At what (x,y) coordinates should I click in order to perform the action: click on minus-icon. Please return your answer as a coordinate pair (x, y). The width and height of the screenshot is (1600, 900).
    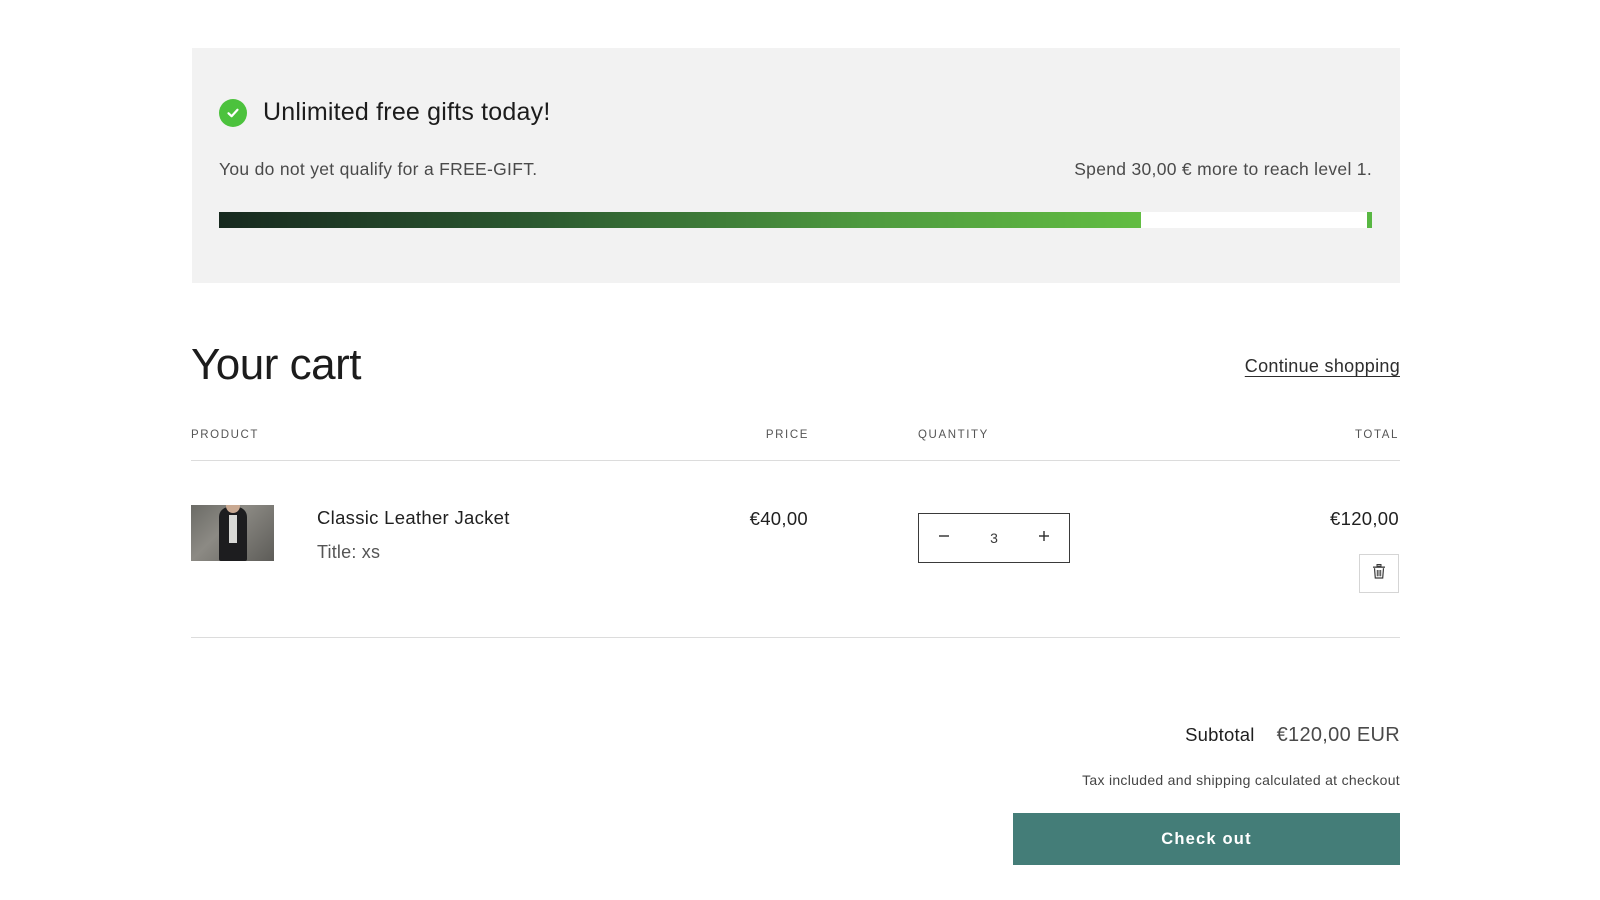
    Looking at the image, I should click on (944, 538).